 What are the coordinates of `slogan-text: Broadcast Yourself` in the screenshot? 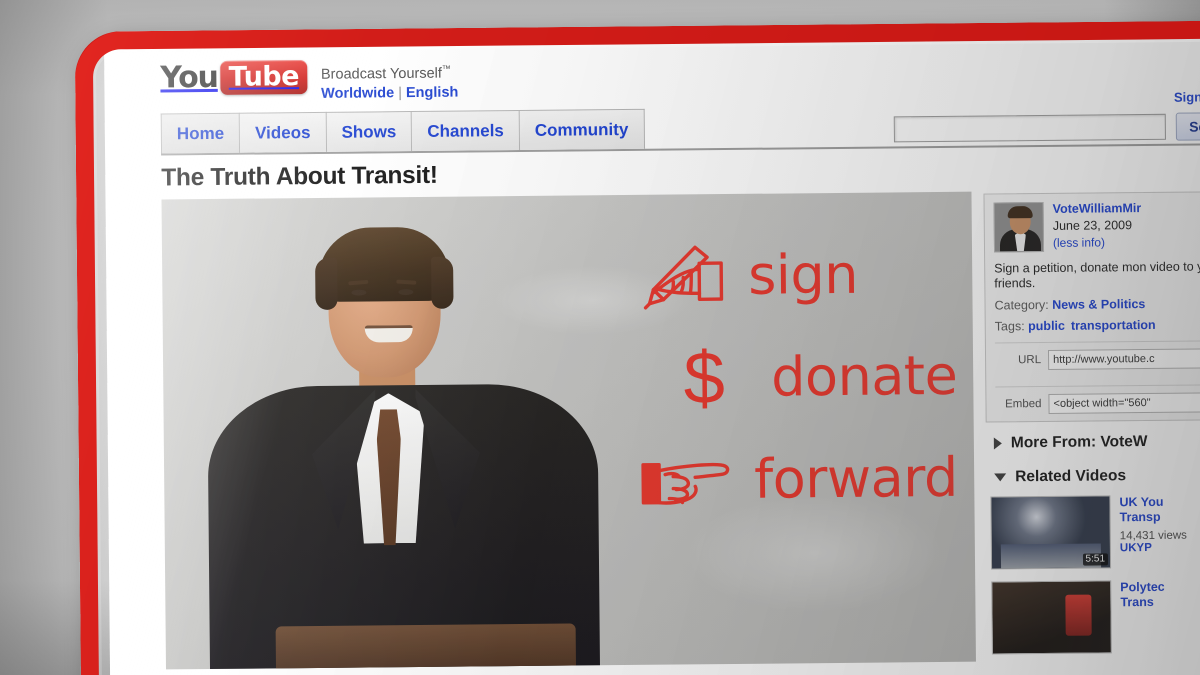 It's located at (381, 74).